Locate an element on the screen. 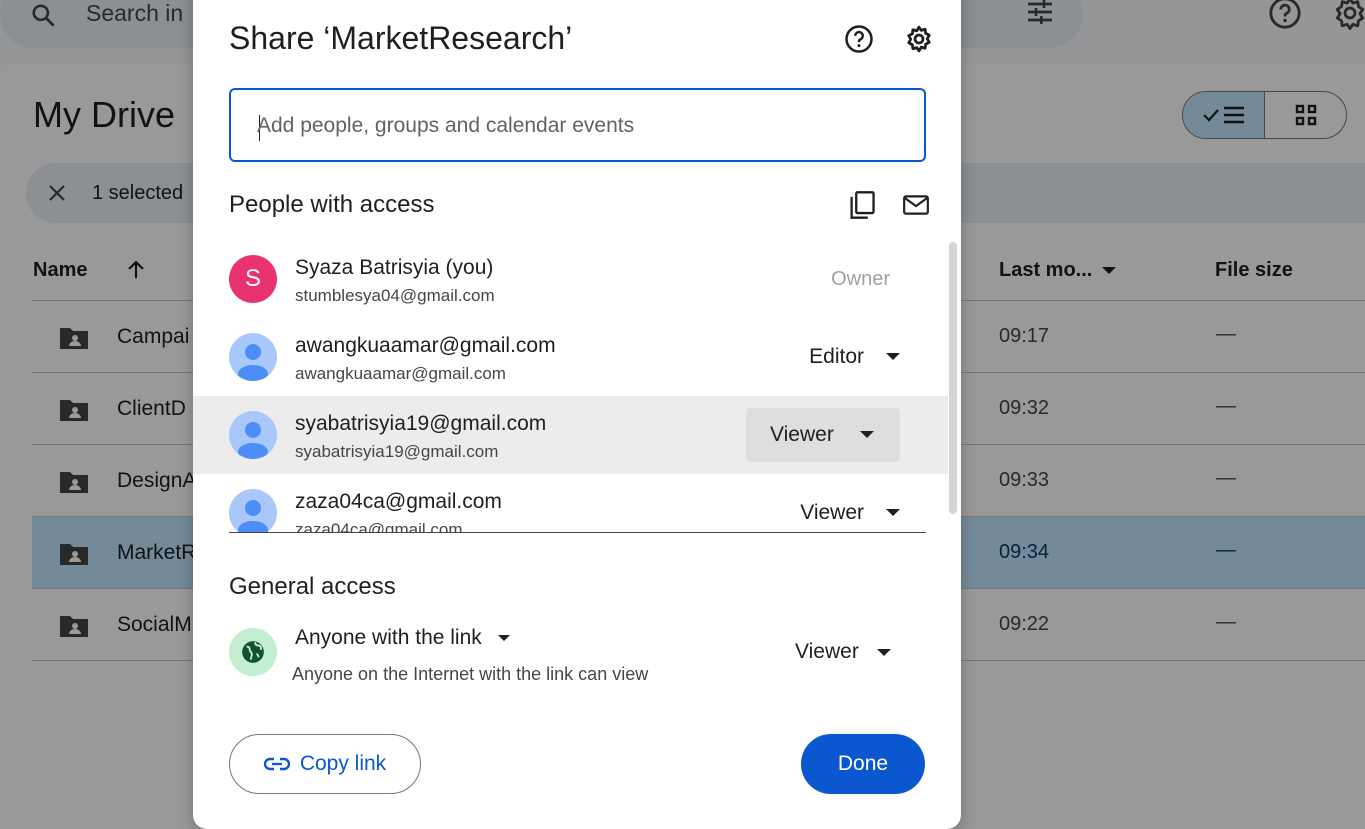 This screenshot has height=829, width=1365. role-dropdown: Editor is located at coordinates (854, 357).